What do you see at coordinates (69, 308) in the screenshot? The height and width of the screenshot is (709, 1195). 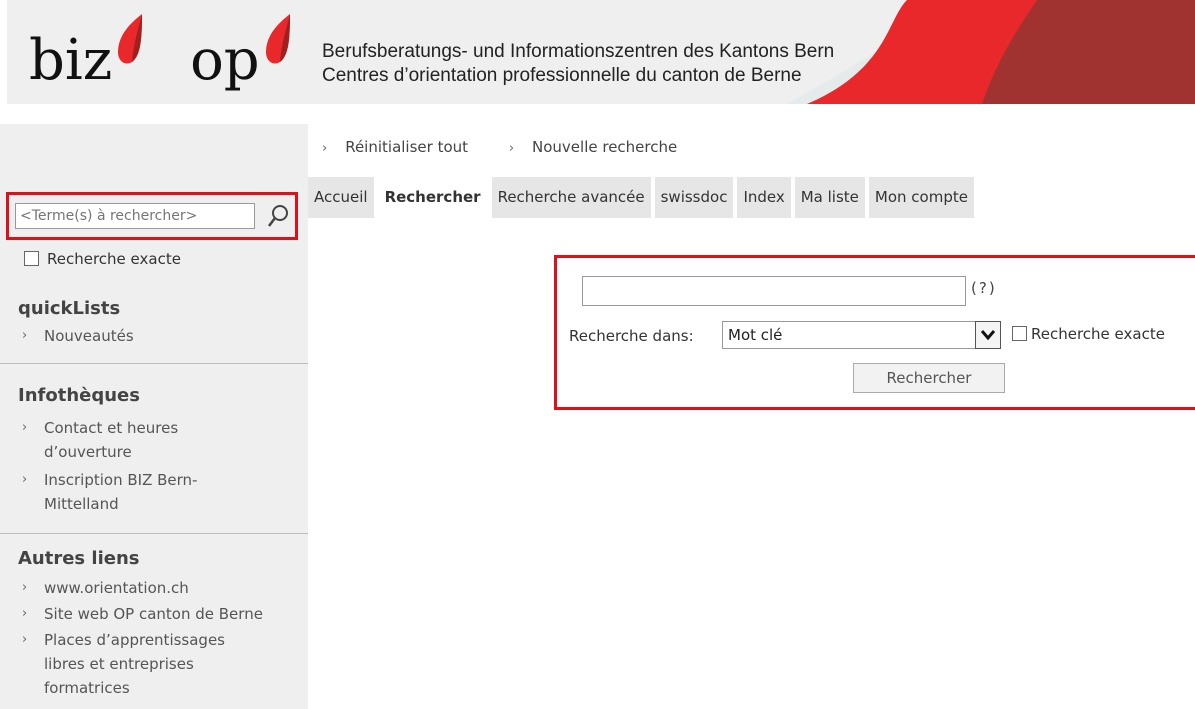 I see `section-title-quicklists: quickLists` at bounding box center [69, 308].